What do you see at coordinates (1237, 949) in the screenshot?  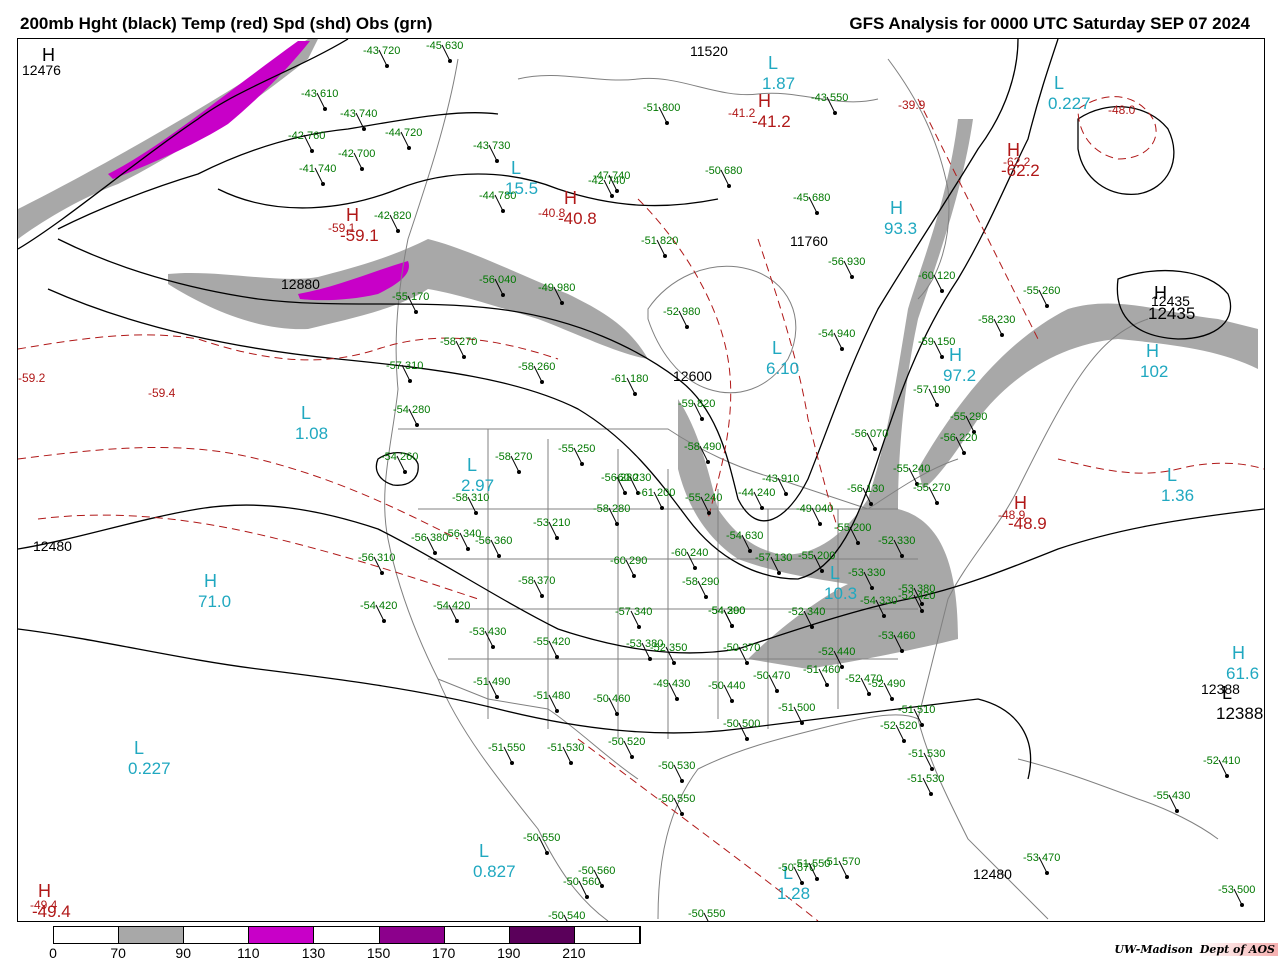 I see `credit-aos: Dept of AOS` at bounding box center [1237, 949].